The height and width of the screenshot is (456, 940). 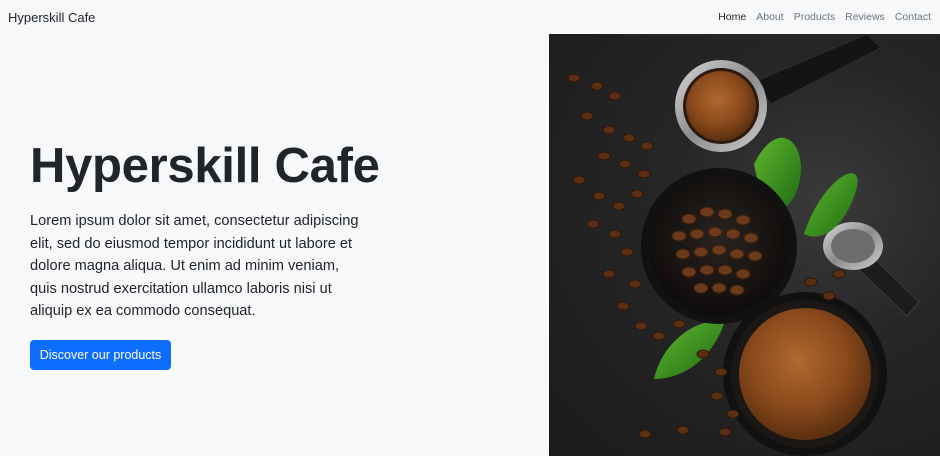 What do you see at coordinates (809, 17) in the screenshot?
I see `nav-link-products: Products` at bounding box center [809, 17].